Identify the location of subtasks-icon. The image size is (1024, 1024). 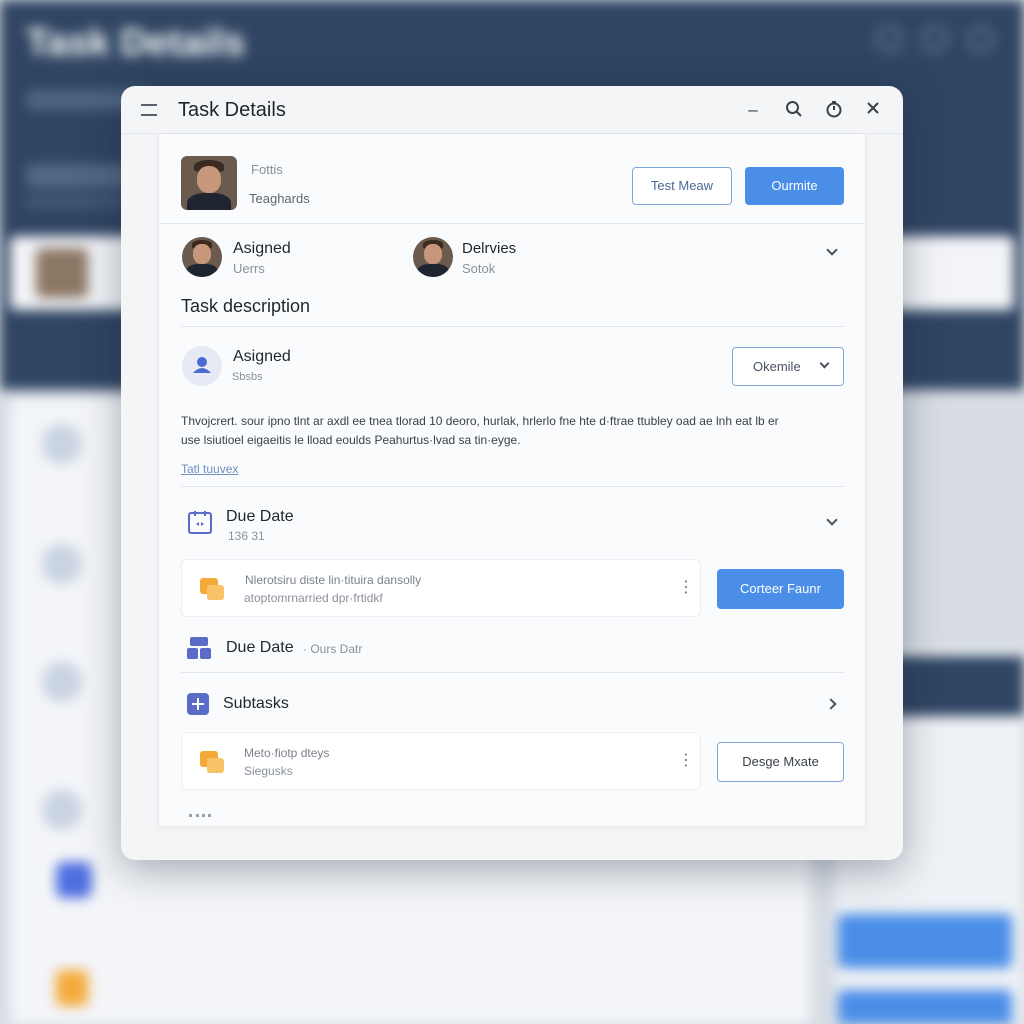
(198, 704).